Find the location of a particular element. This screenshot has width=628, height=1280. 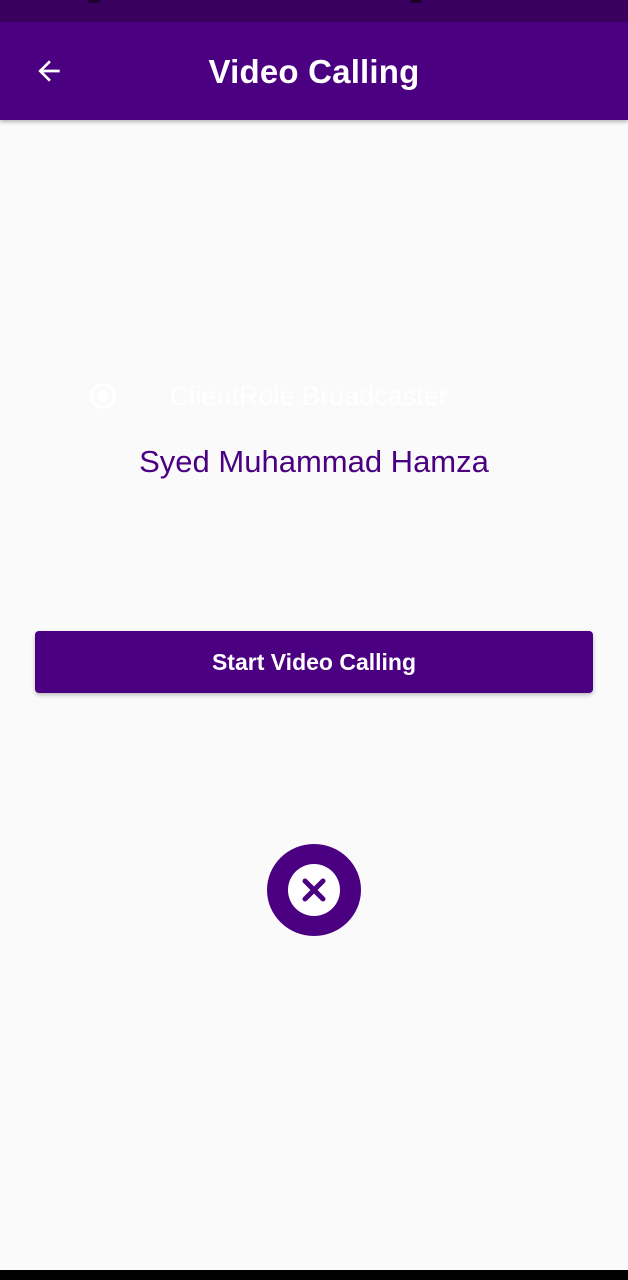

status-bar is located at coordinates (314, 11).